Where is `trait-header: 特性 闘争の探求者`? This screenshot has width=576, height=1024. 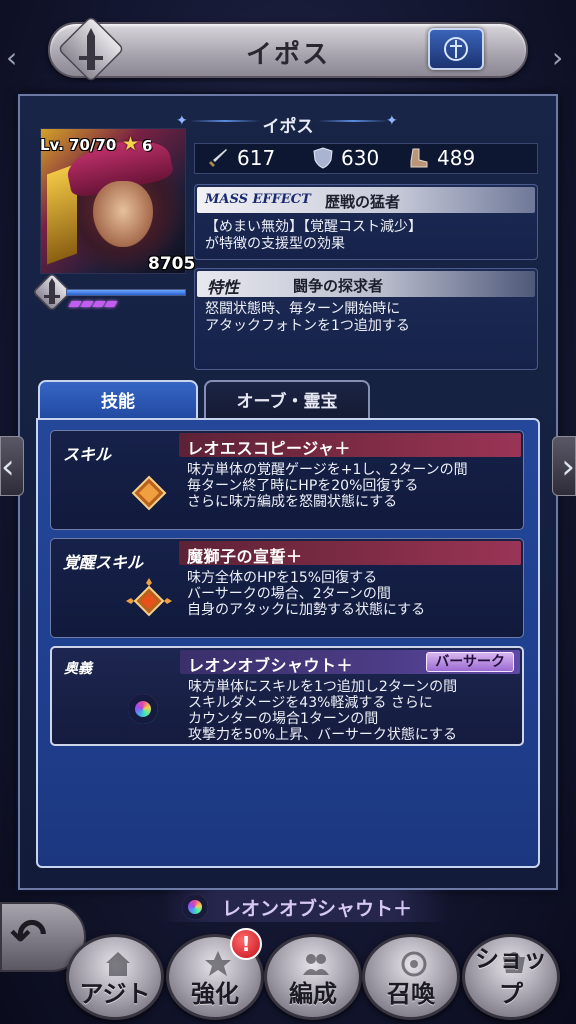
trait-header: 特性 闘争の探求者 is located at coordinates (366, 284).